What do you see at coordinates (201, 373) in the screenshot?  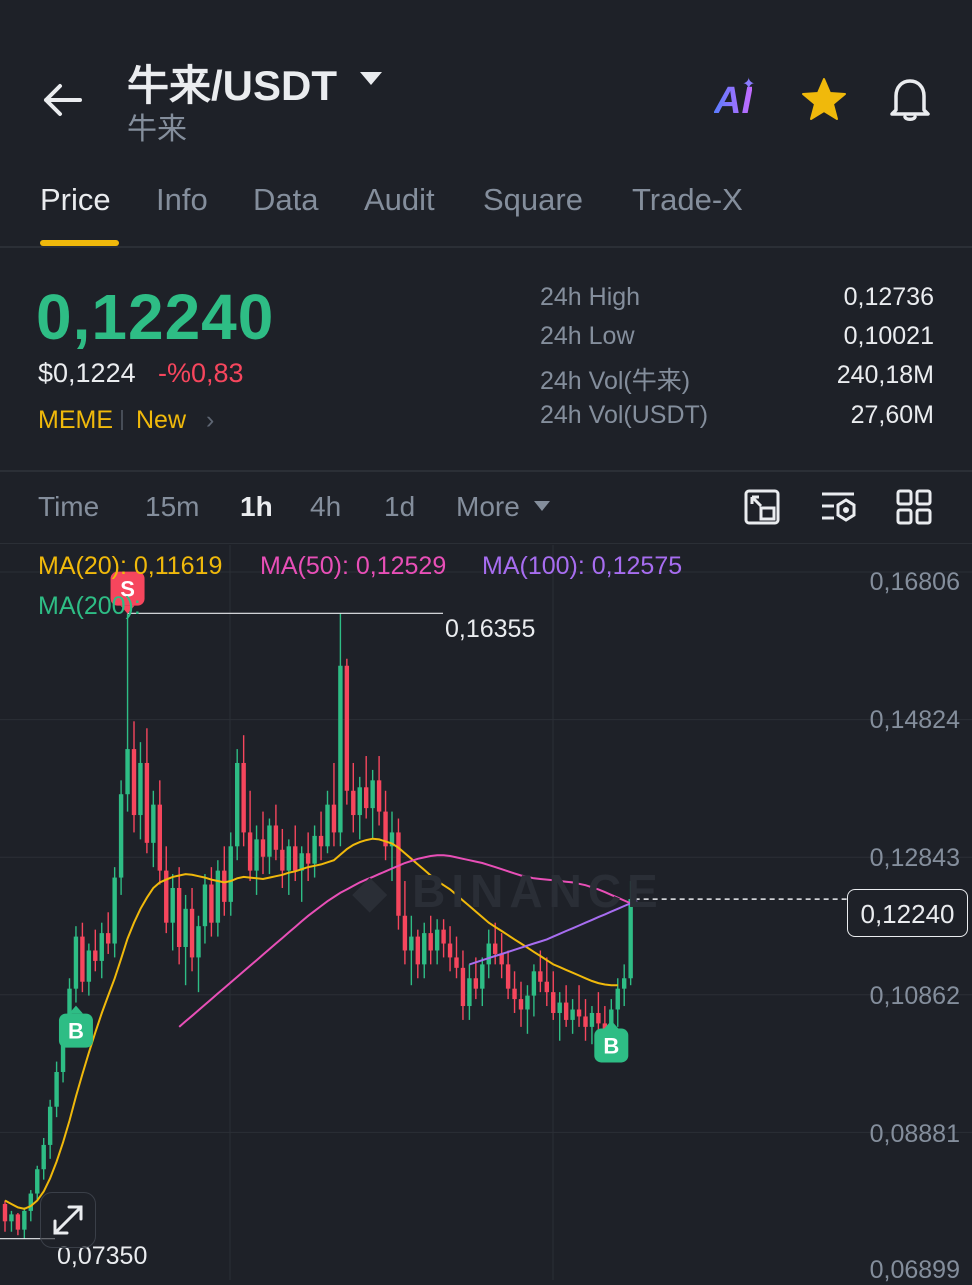 I see `price-change-percent: -%0,83` at bounding box center [201, 373].